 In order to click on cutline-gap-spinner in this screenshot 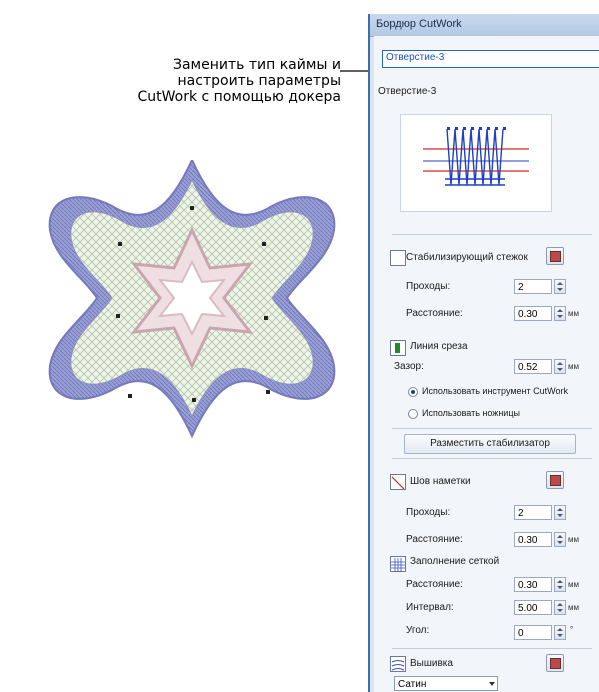, I will do `click(560, 366)`.